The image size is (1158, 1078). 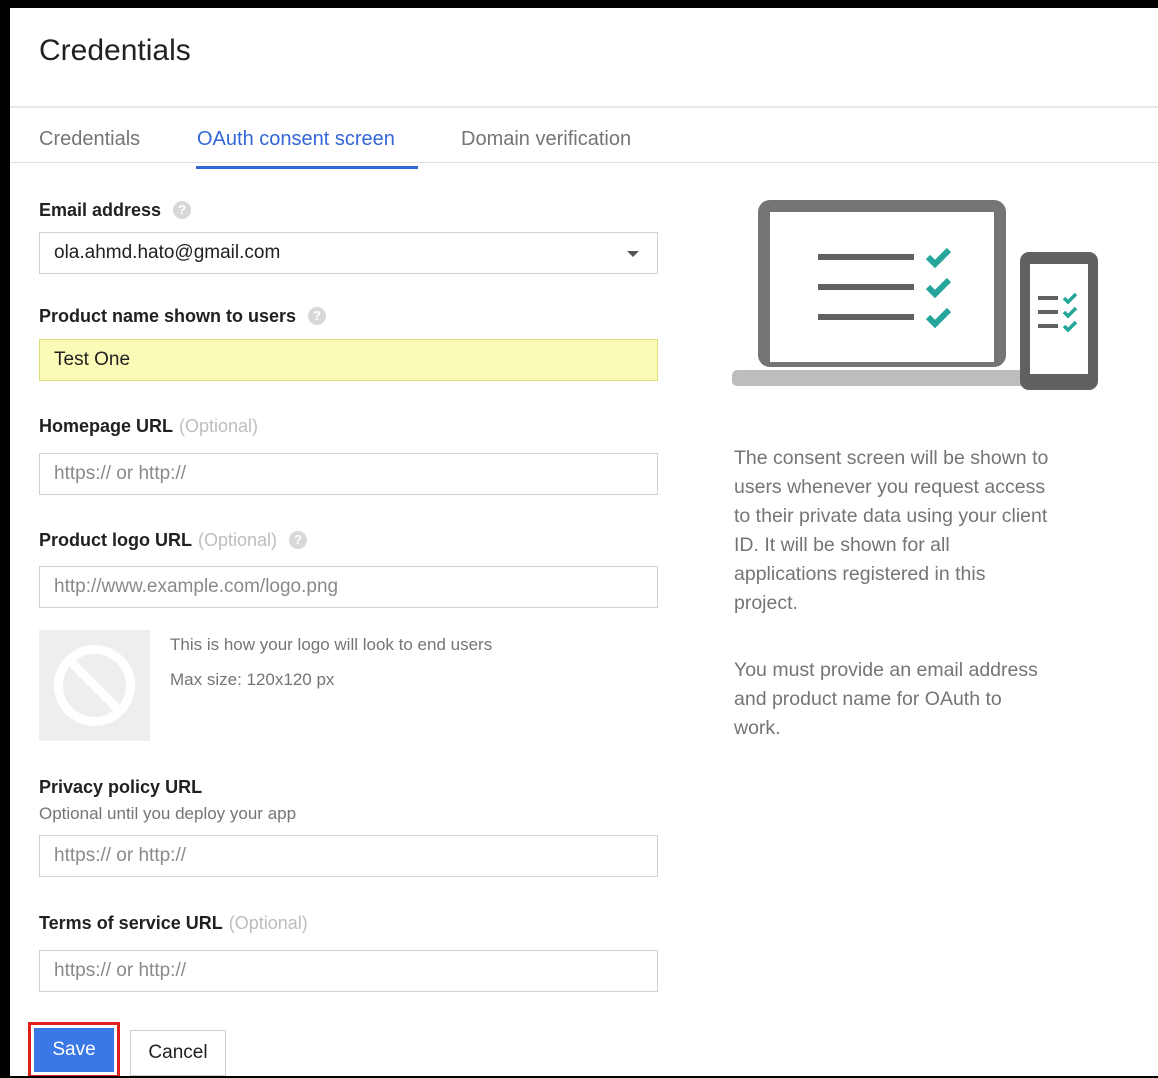 I want to click on email-address-value: ola.ahmd.hato@gmail.com, so click(x=167, y=252).